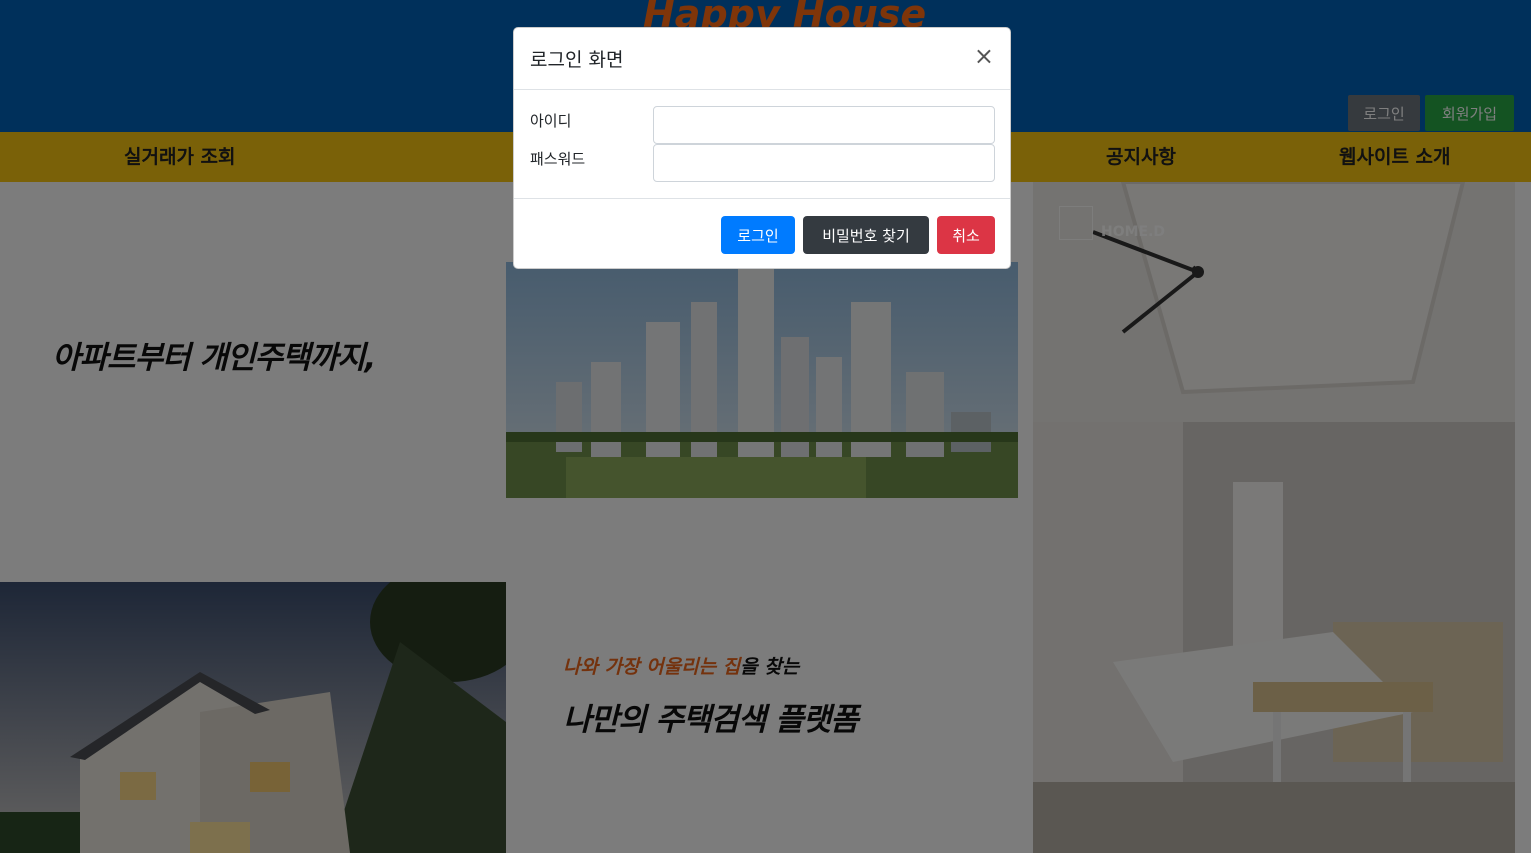 Image resolution: width=1531 pixels, height=853 pixels. Describe the element at coordinates (558, 159) in the screenshot. I see `password-label: 패스워드` at that location.